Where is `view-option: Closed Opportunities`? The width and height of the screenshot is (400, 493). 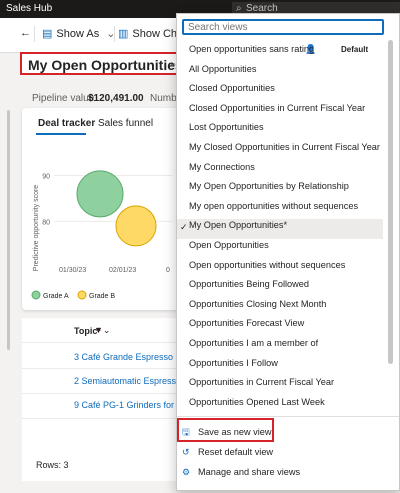
view-option: Closed Opportunities is located at coordinates (232, 88).